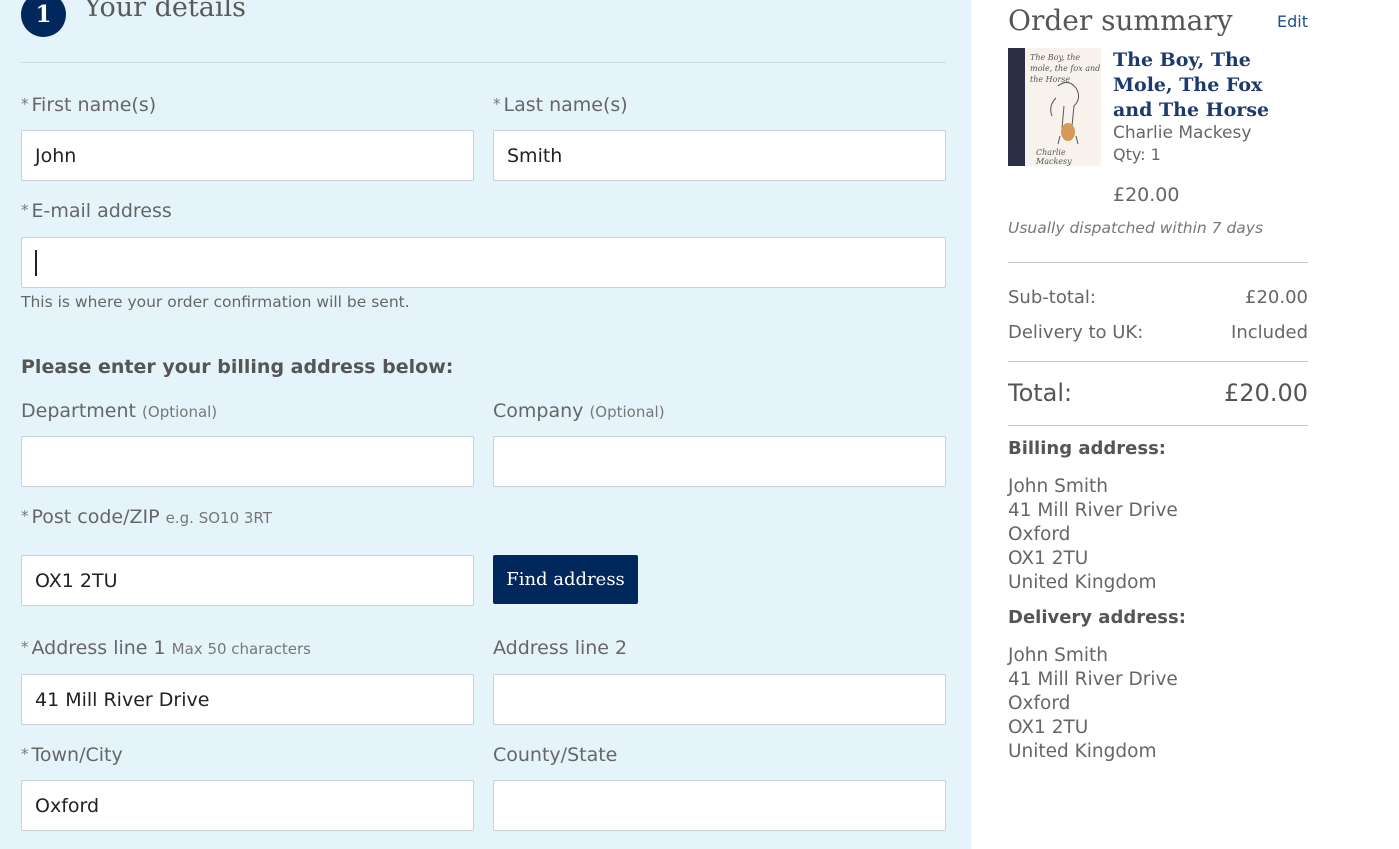  Describe the element at coordinates (96, 211) in the screenshot. I see `email-label: * E-mail address` at that location.